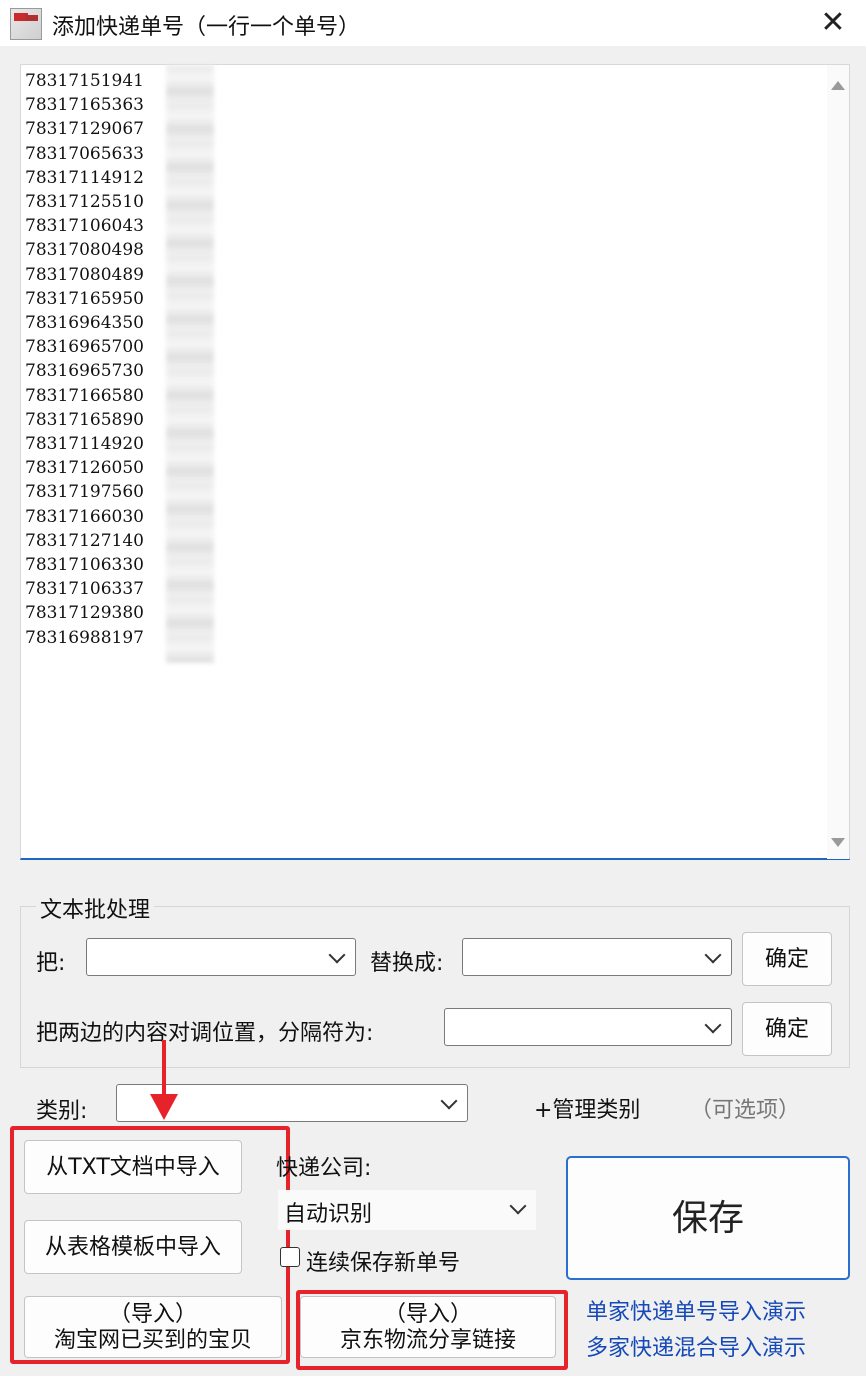 The image size is (866, 1376). I want to click on window-title: 添加快递单号（一行一个单号）, so click(206, 27).